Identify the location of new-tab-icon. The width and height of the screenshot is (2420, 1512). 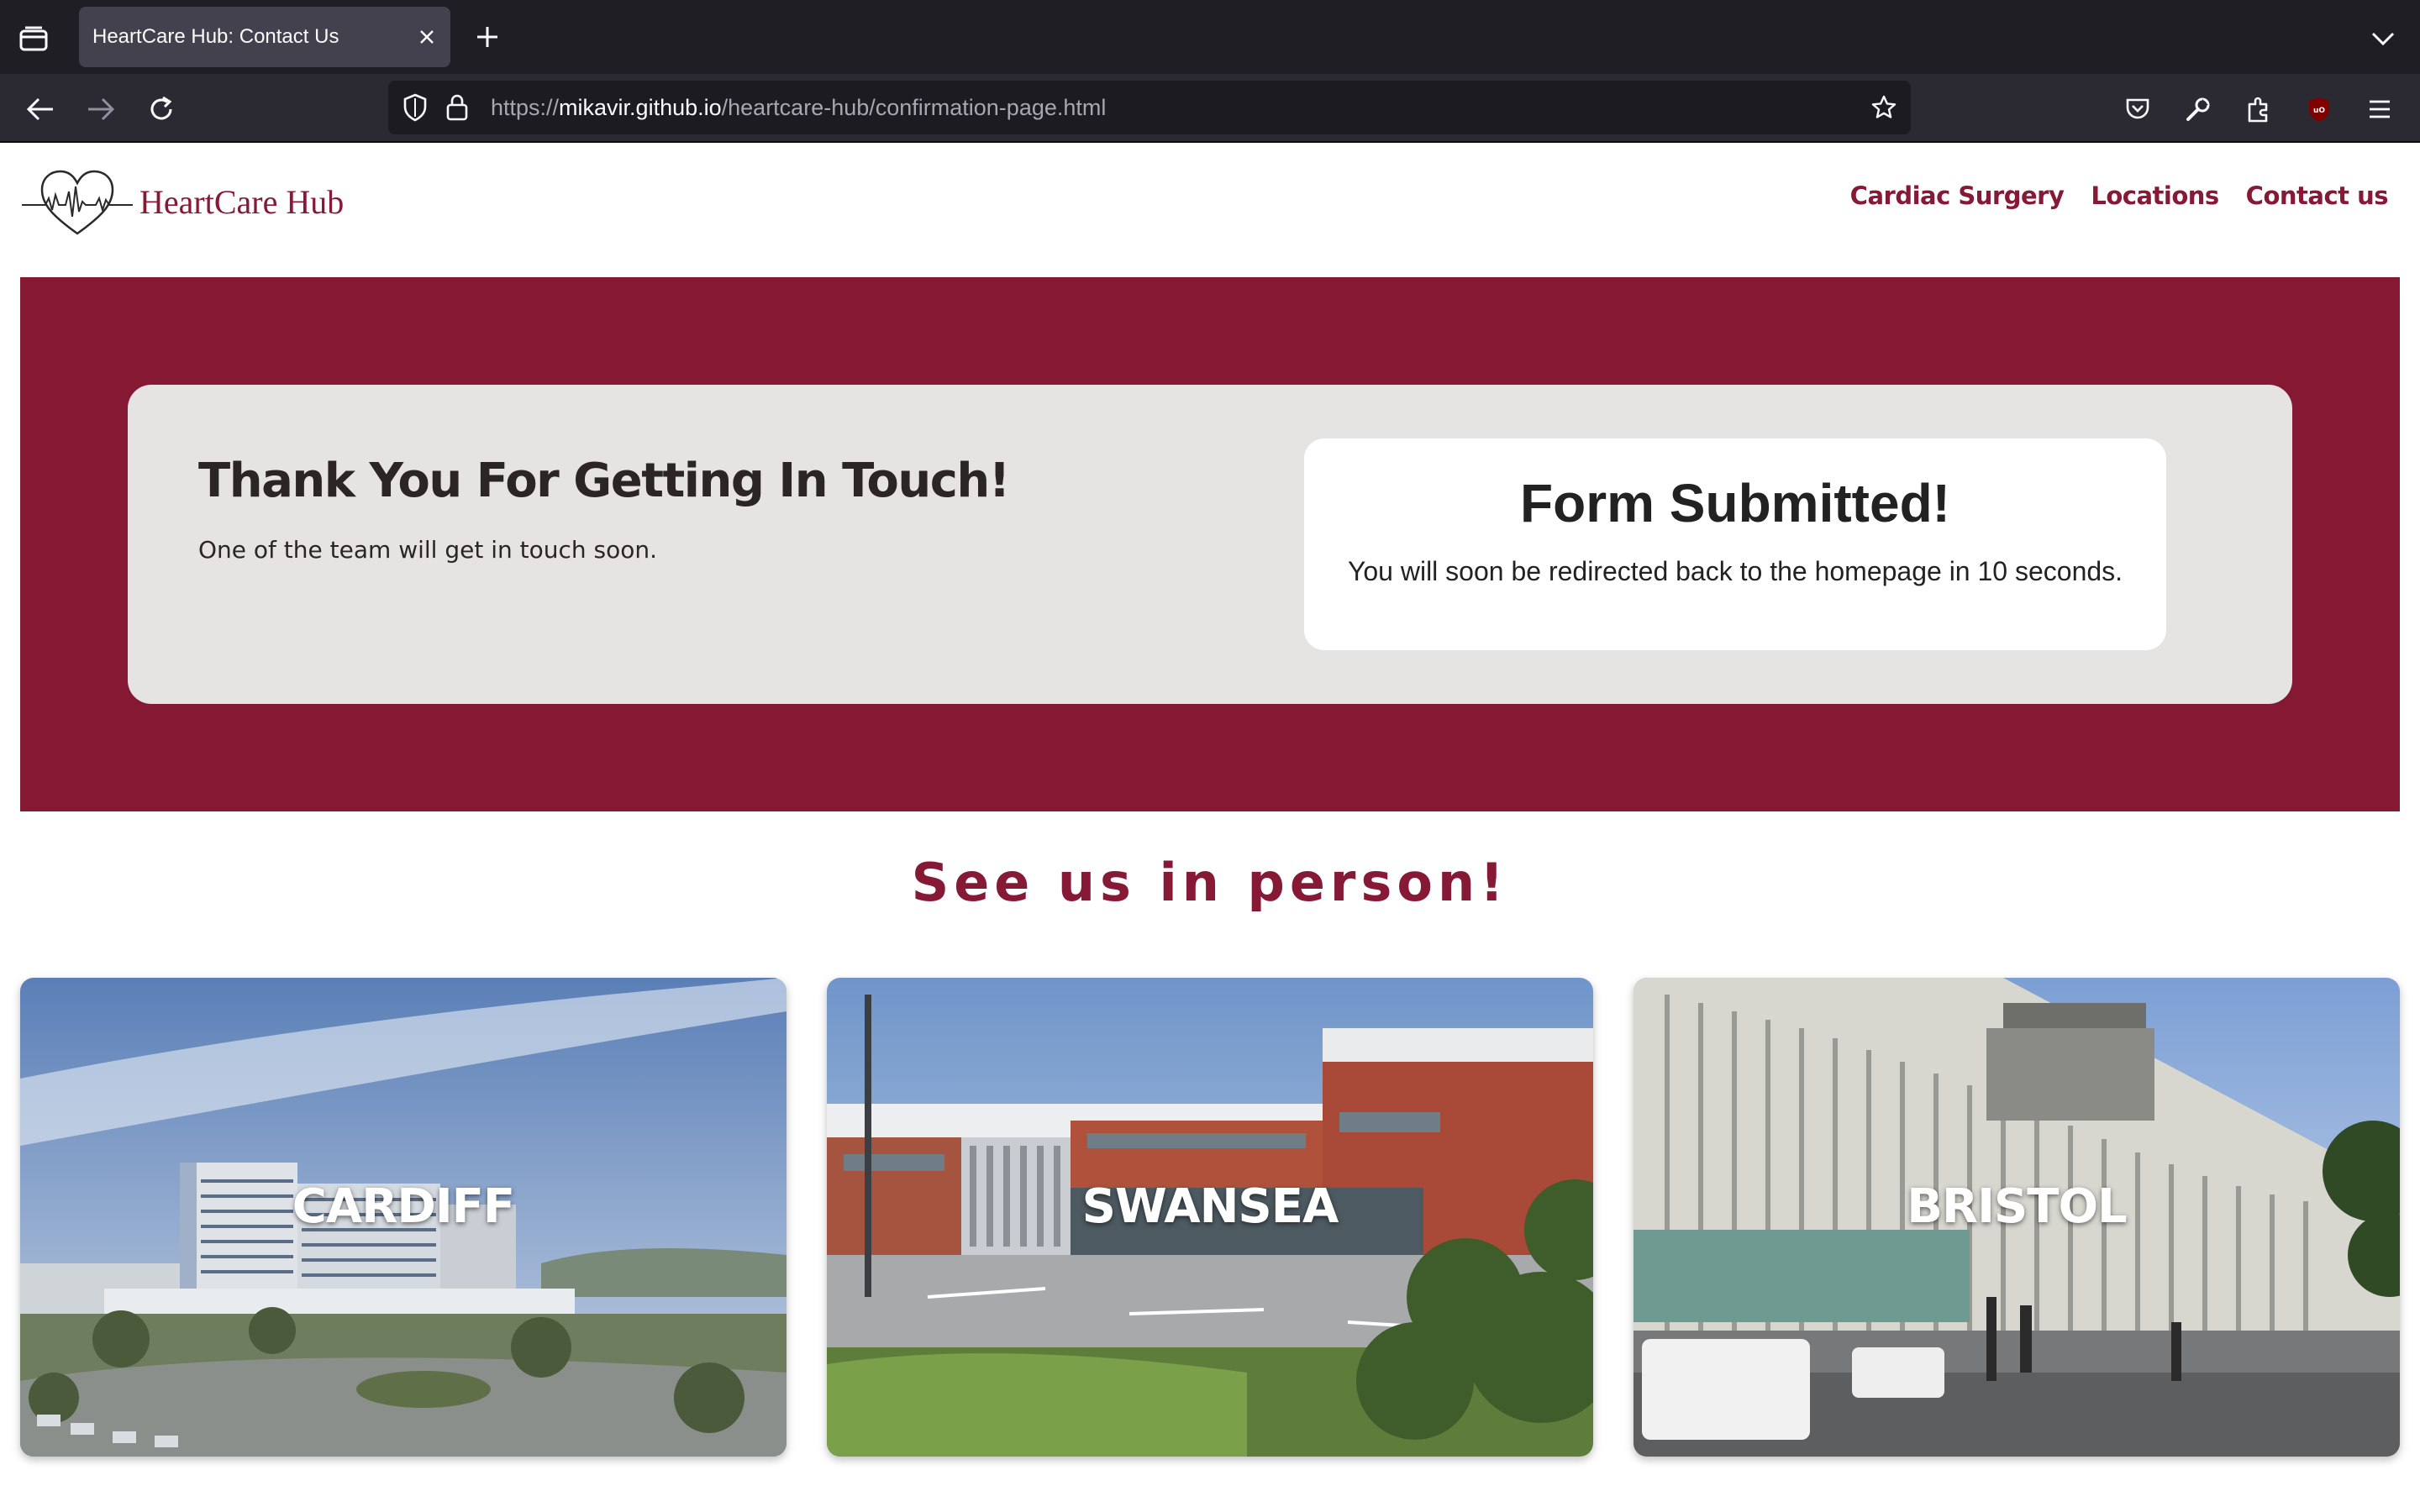
(487, 37).